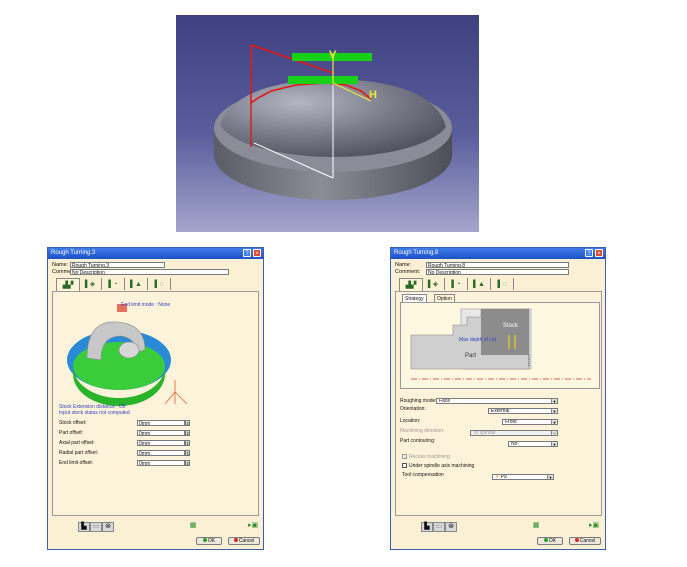  Describe the element at coordinates (117, 265) in the screenshot. I see `name-field: Rough Turning.3` at that location.